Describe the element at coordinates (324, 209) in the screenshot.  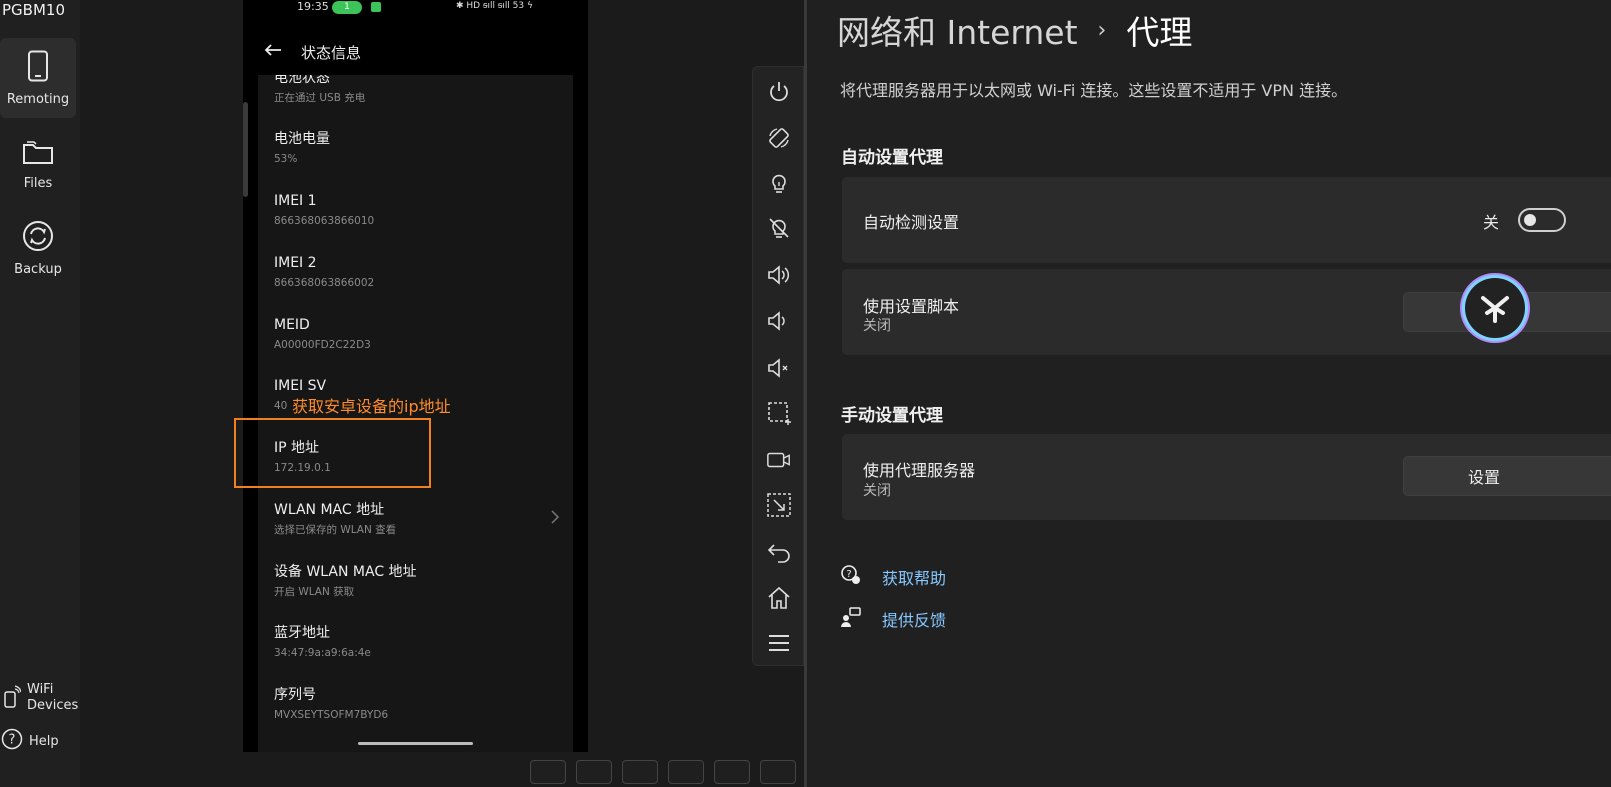
I see `list-item-imei1: IMEI 1 866368063866010` at that location.